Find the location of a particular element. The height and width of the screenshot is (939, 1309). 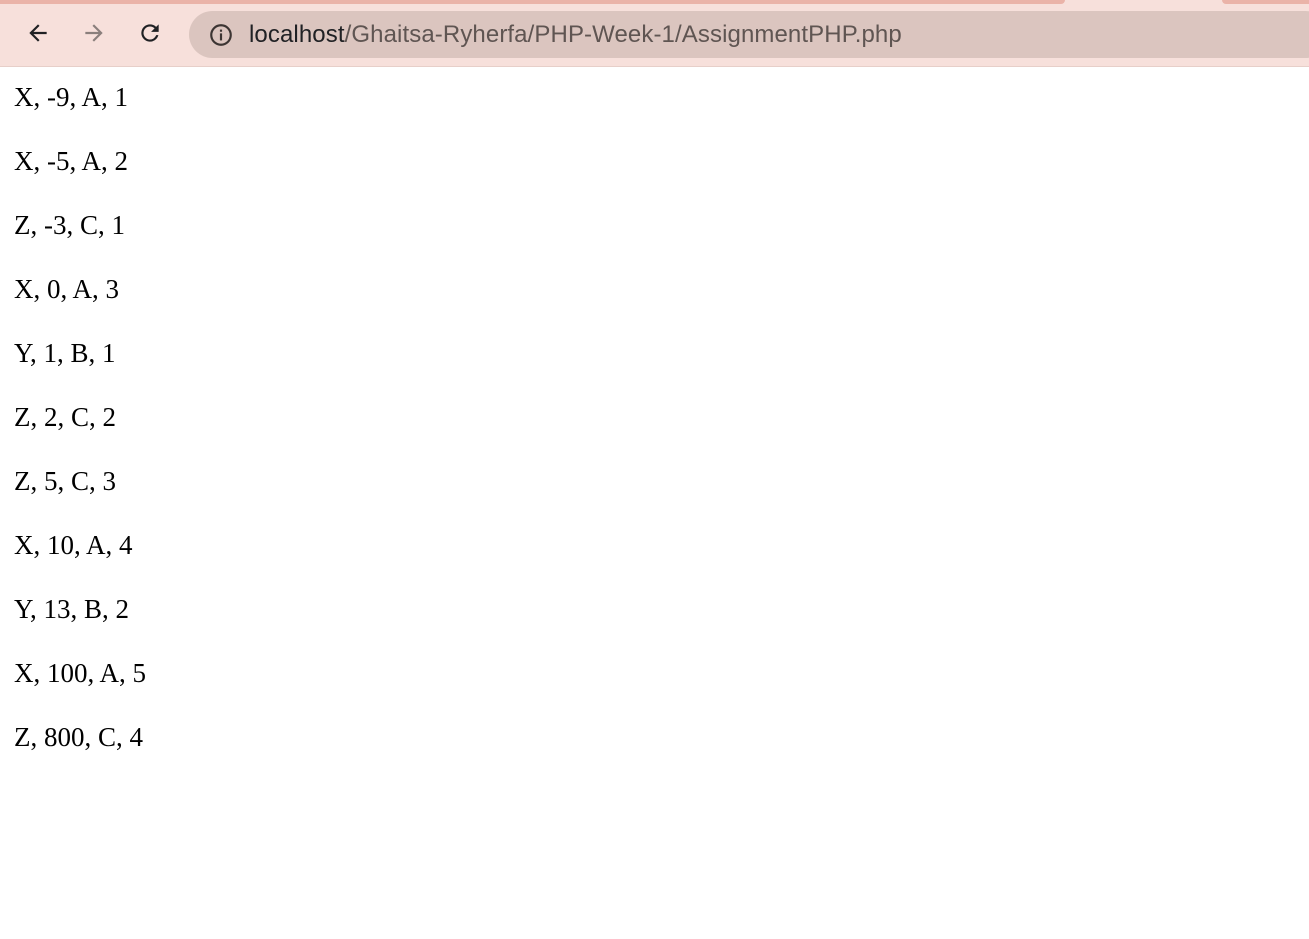

output-line: X, -9, A, 1 is located at coordinates (71, 97).